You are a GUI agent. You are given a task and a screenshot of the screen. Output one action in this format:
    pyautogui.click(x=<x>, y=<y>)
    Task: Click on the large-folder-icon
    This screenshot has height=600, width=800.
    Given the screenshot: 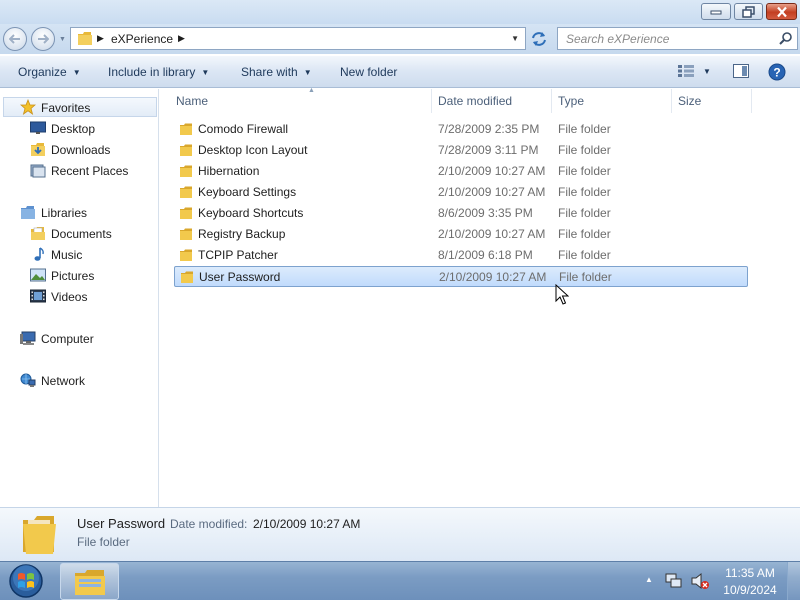 What is the action you would take?
    pyautogui.click(x=39, y=535)
    